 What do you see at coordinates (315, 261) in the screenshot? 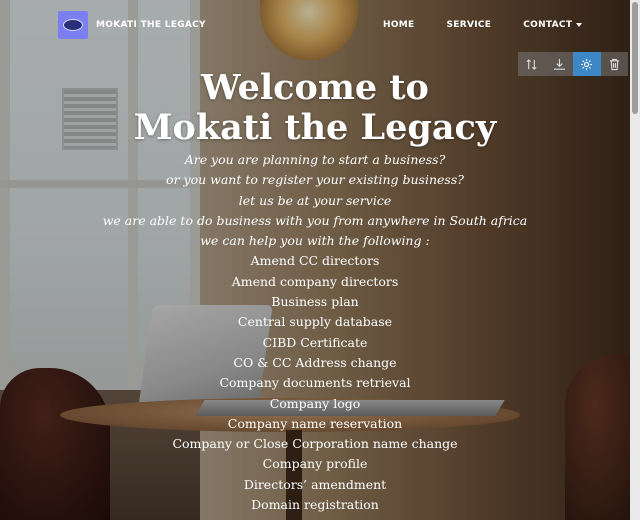
I see `service-item: Amend CC directors` at bounding box center [315, 261].